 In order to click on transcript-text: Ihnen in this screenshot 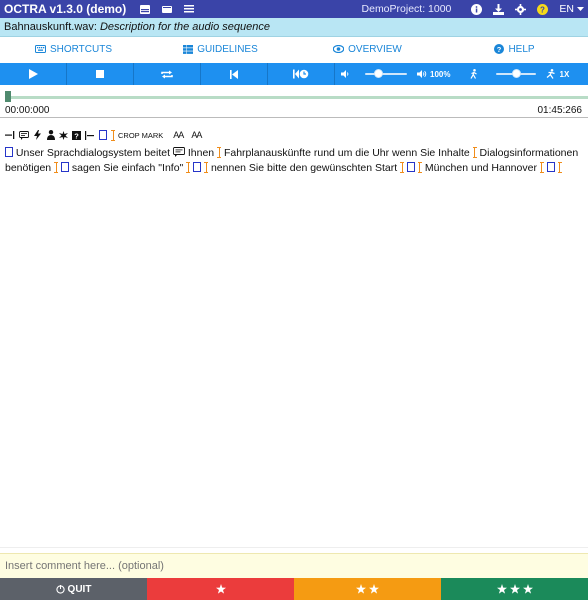, I will do `click(201, 153)`.